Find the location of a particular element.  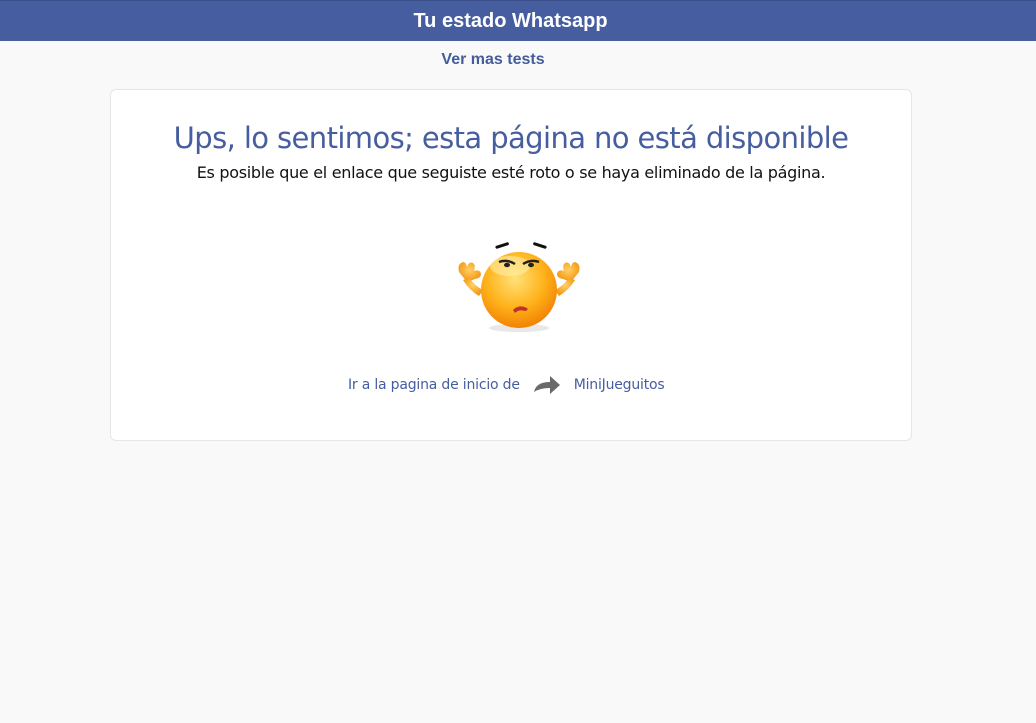

site-title: Tu estado Whatsapp is located at coordinates (510, 21).